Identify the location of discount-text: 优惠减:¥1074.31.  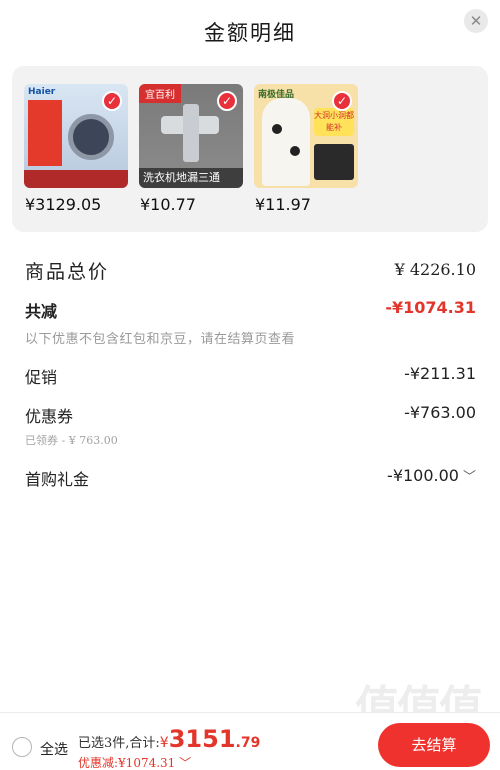
(127, 763).